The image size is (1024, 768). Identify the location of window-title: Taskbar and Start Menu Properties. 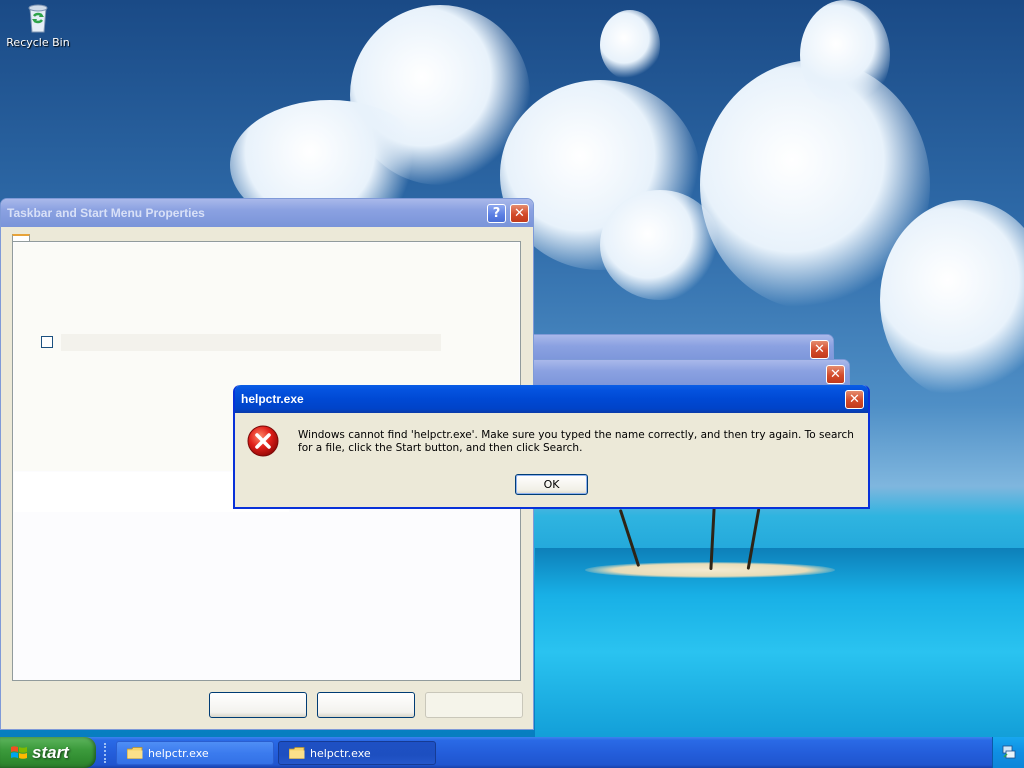
(106, 213).